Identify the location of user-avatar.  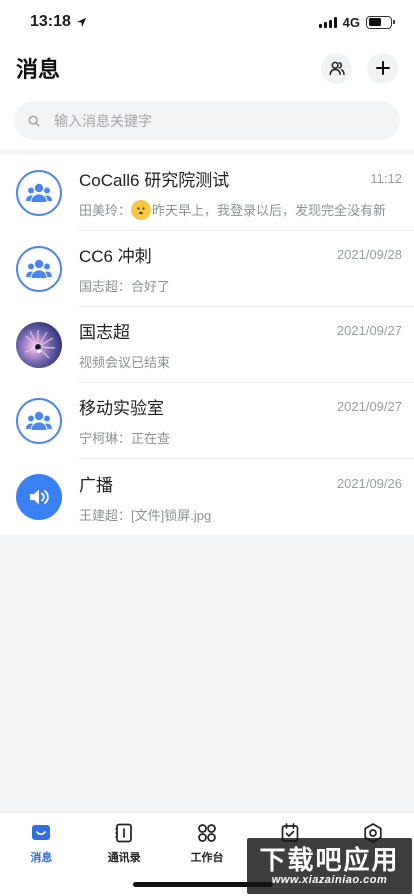
(39, 345).